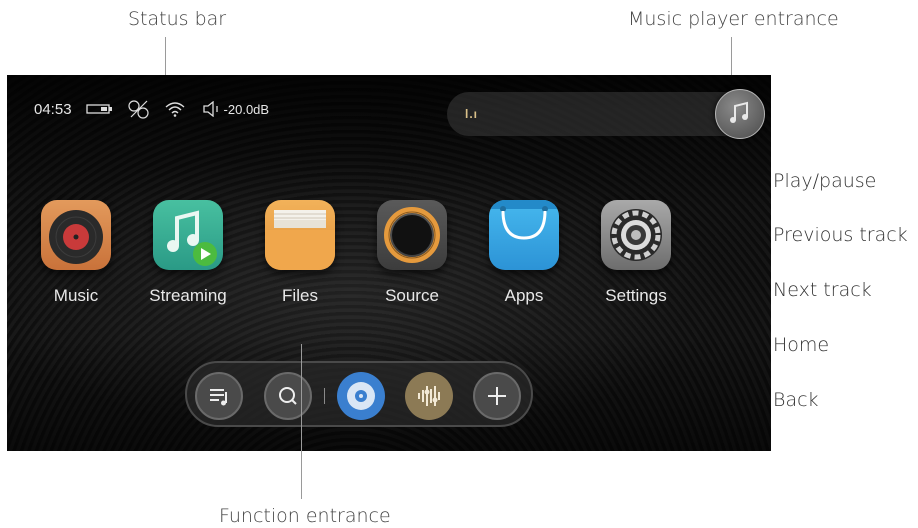  Describe the element at coordinates (796, 400) in the screenshot. I see `label-back: Back` at that location.